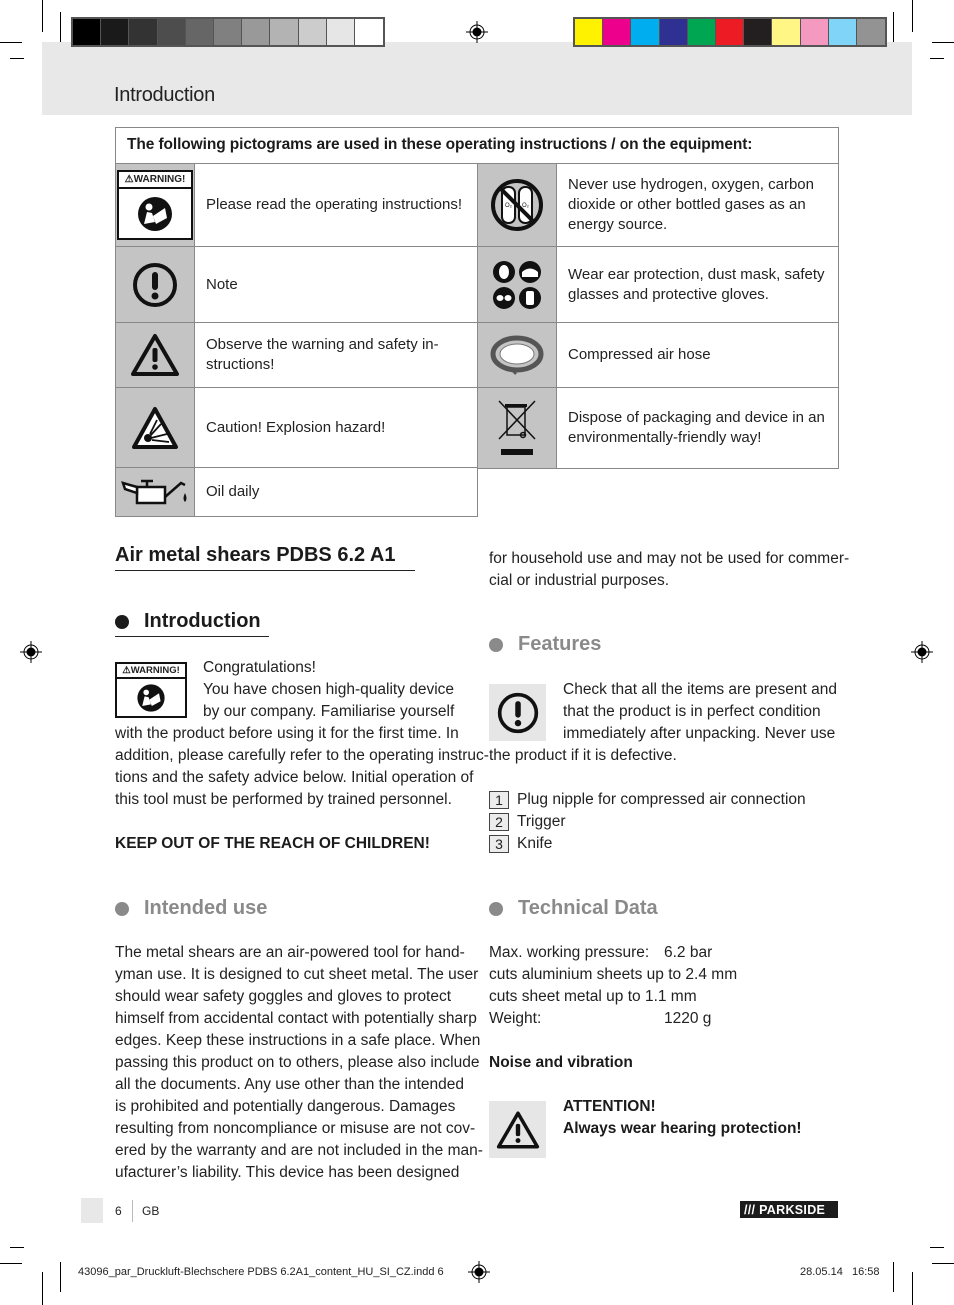  I want to click on oil-can-icon, so click(154, 492).